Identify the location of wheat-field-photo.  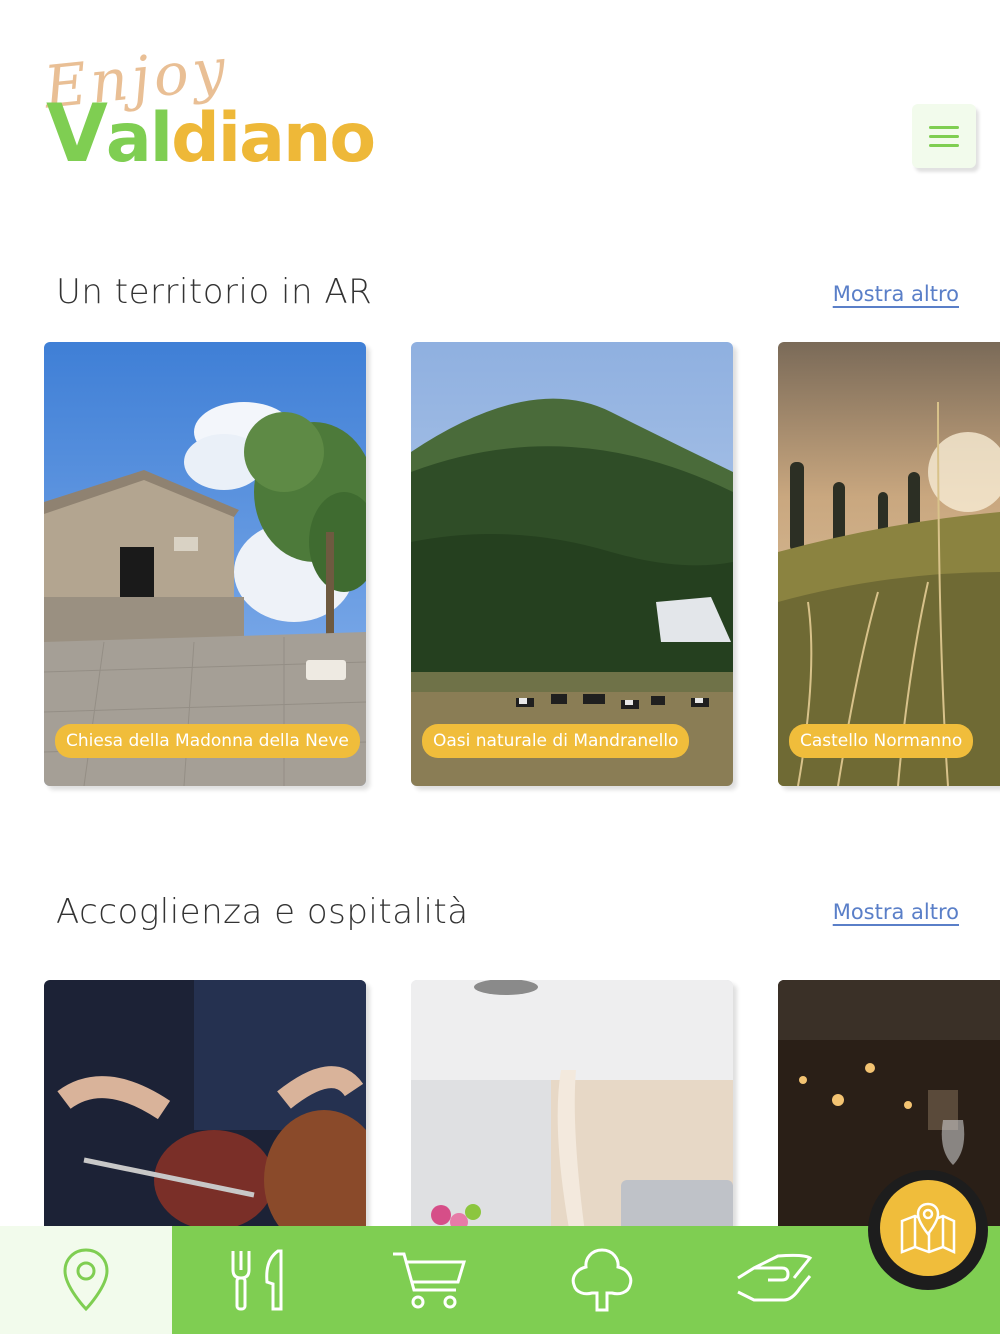
(889, 564).